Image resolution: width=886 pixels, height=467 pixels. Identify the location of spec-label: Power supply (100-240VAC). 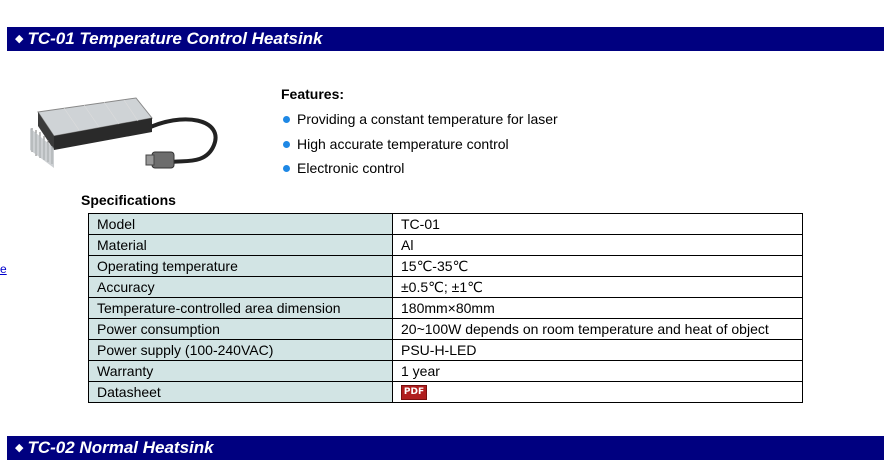
(240, 350).